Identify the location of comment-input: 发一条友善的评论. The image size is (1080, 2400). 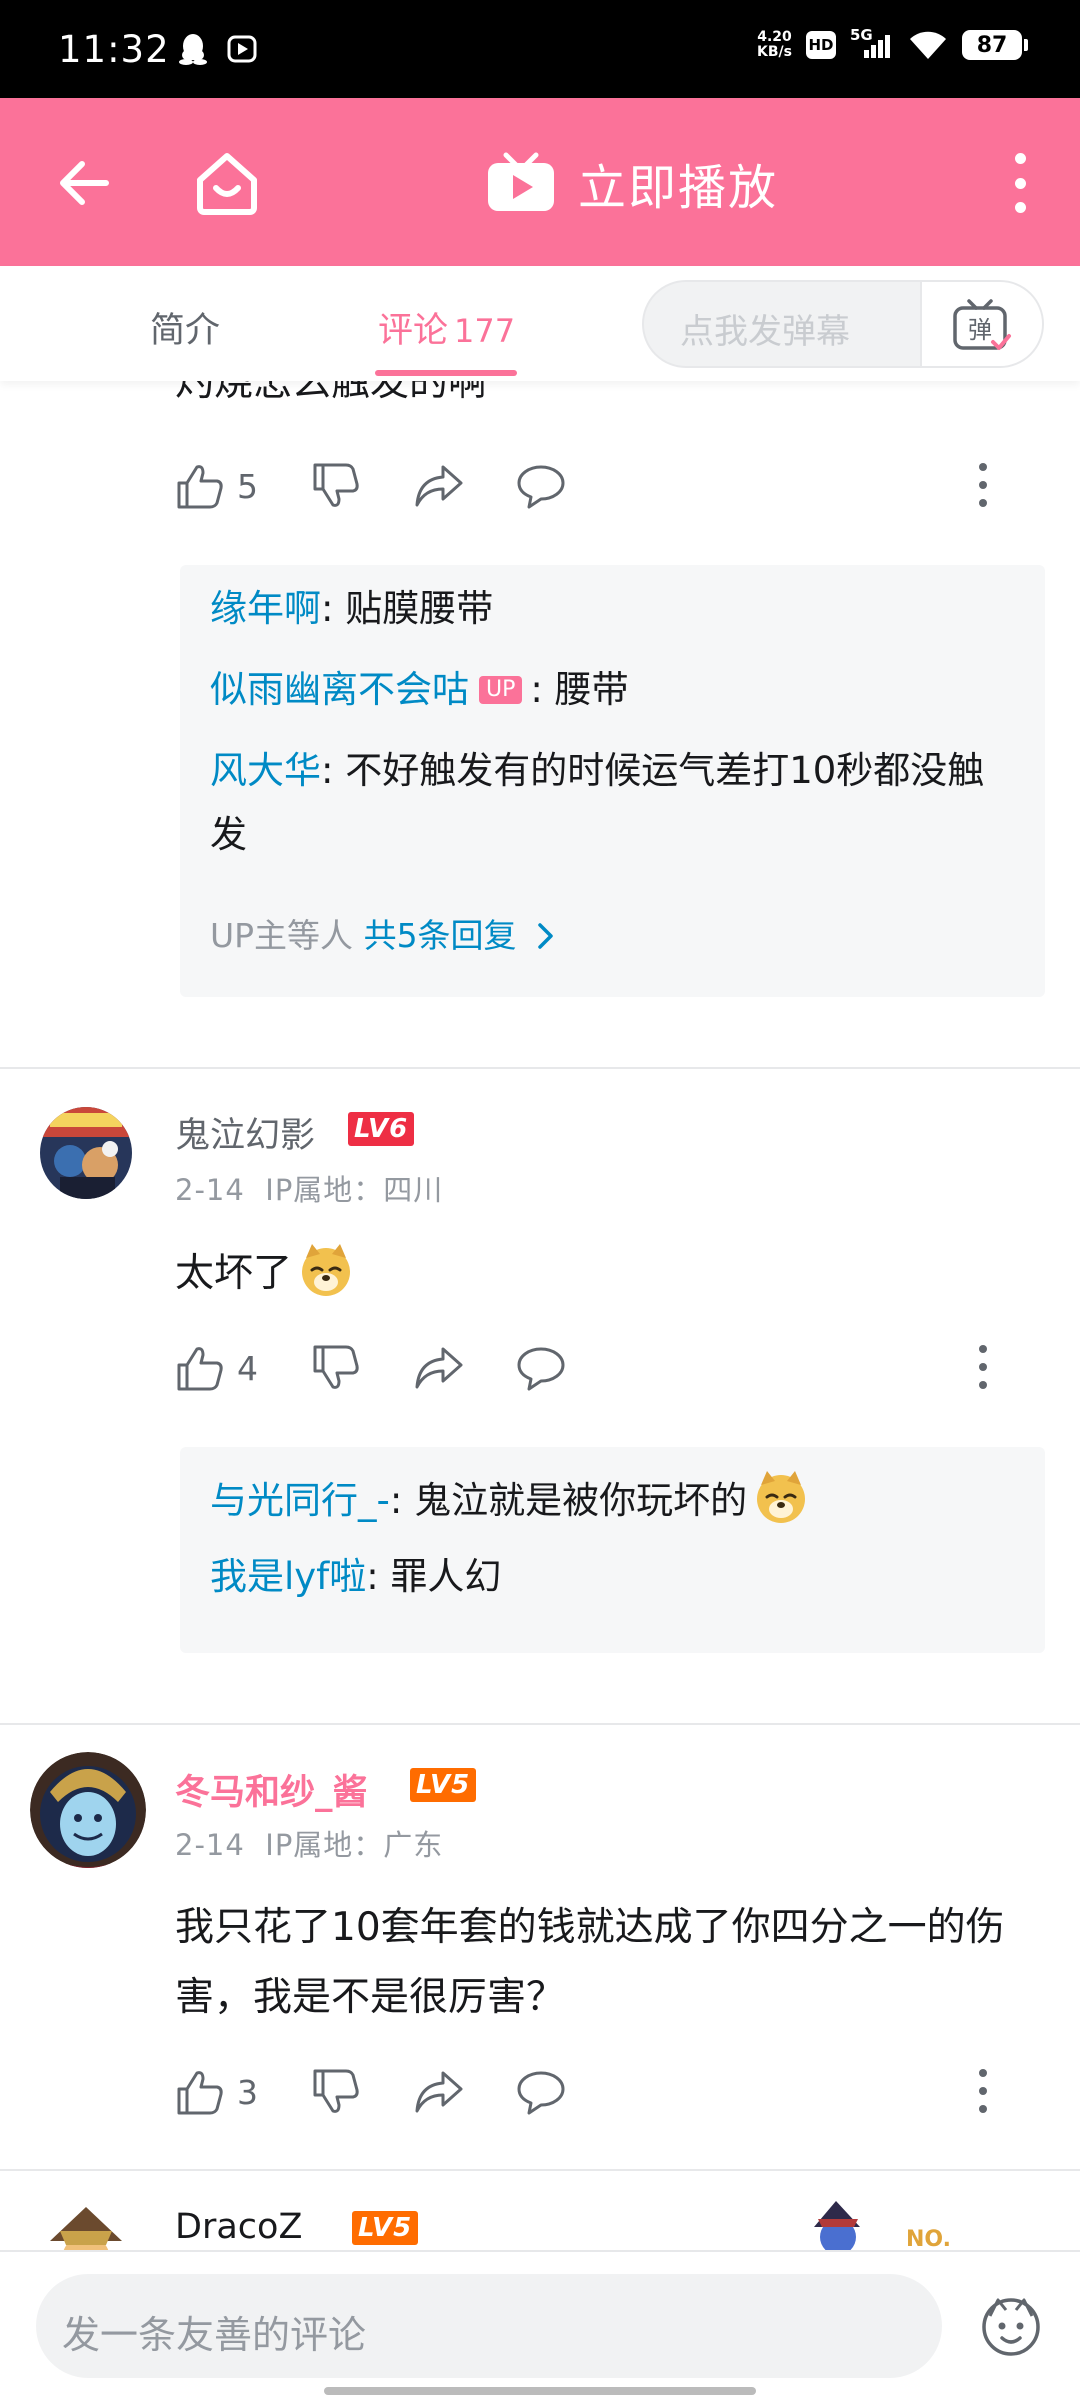
(489, 2326).